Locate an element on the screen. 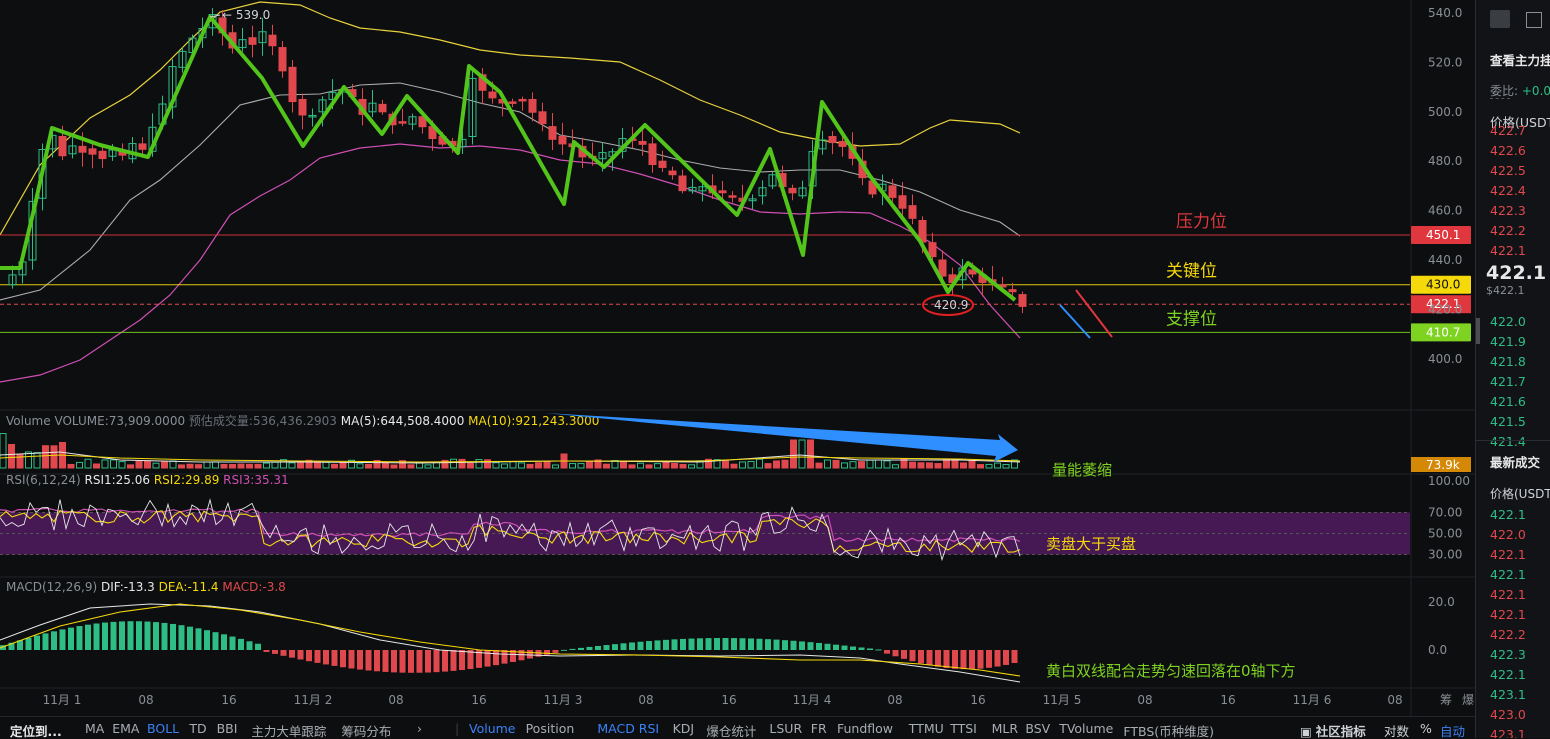  indicator-3: TD is located at coordinates (197, 728).